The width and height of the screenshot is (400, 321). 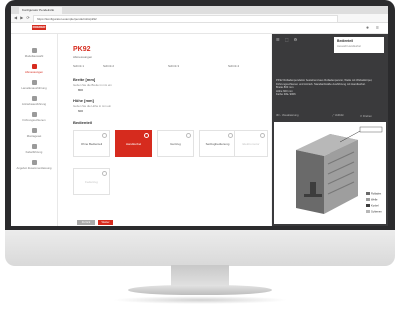 What do you see at coordinates (313, 195) in the screenshot?
I see `render-crank-handle` at bounding box center [313, 195].